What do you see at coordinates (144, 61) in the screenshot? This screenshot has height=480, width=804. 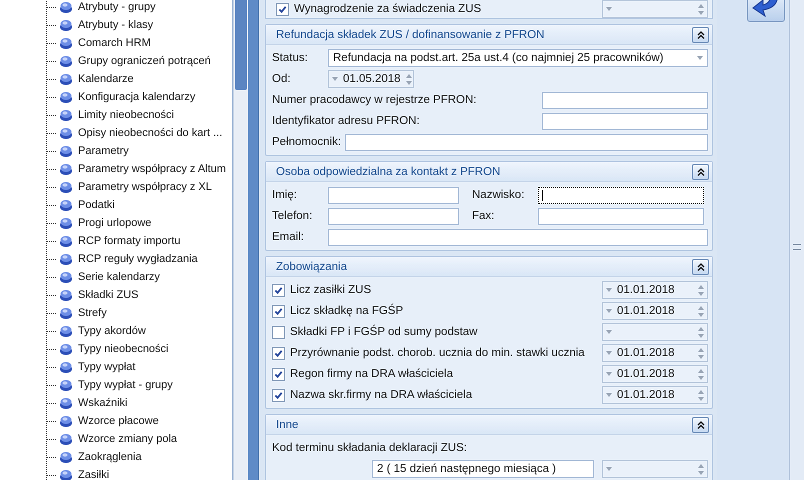 I see `tree-item: Grupy ograniczeń potrąceń` at bounding box center [144, 61].